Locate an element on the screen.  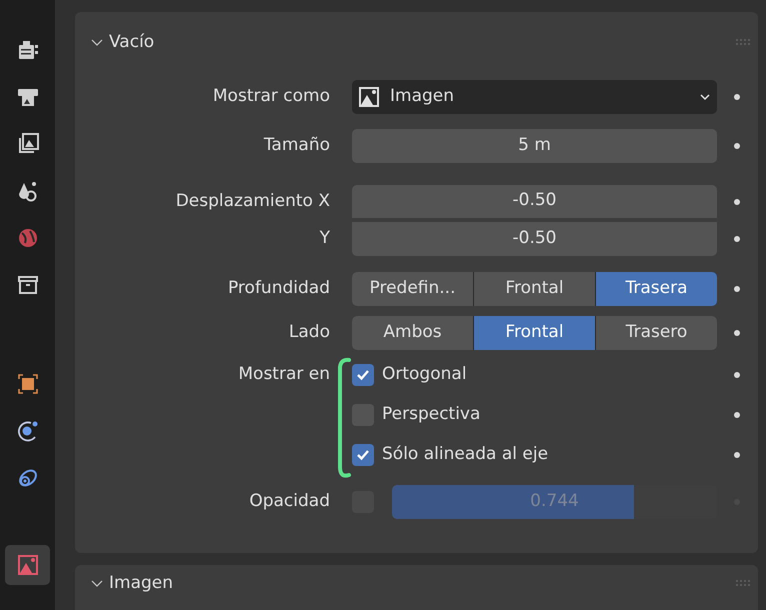
globe-icon is located at coordinates (27, 238).